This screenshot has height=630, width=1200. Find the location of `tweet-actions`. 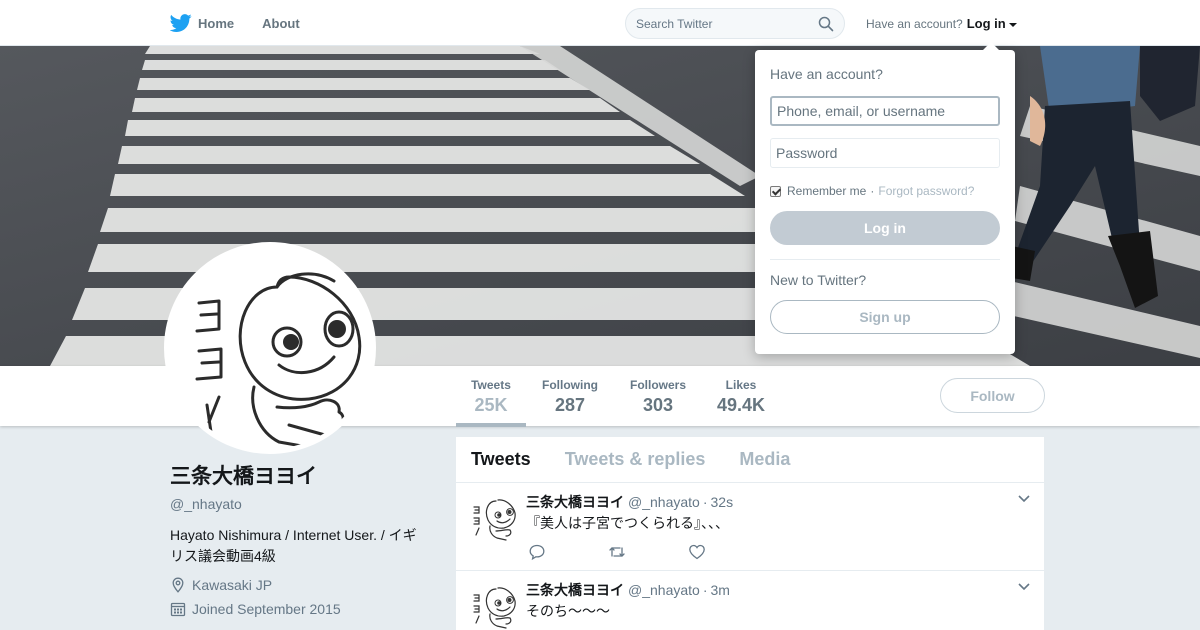

tweet-actions is located at coordinates (648, 552).